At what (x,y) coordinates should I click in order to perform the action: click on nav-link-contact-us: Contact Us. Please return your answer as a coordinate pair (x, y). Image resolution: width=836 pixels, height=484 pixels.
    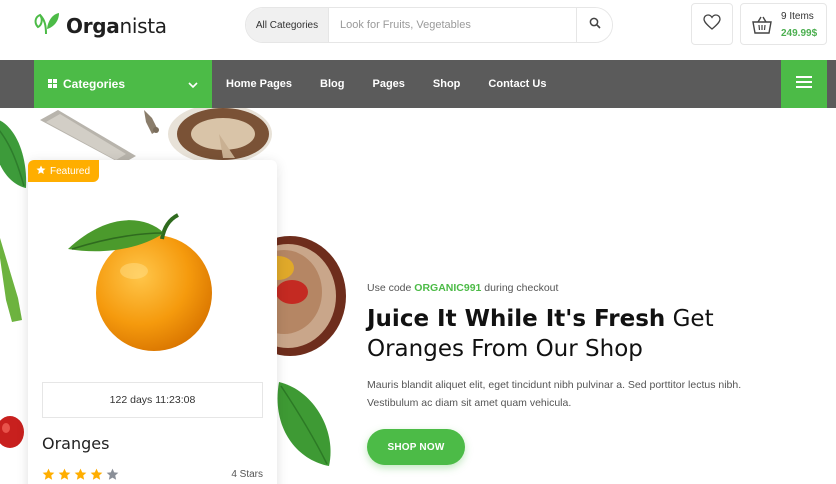
    Looking at the image, I should click on (517, 84).